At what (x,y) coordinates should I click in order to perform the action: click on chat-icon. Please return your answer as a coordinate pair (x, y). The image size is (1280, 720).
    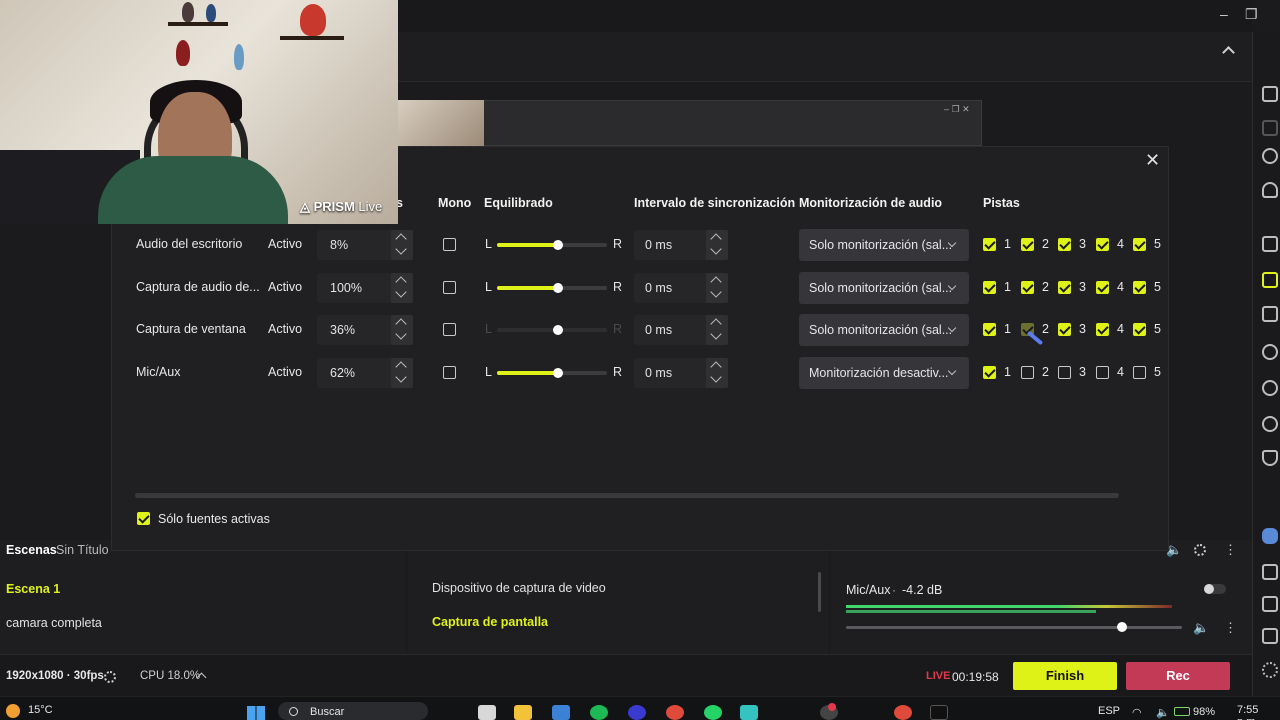
    Looking at the image, I should click on (1270, 156).